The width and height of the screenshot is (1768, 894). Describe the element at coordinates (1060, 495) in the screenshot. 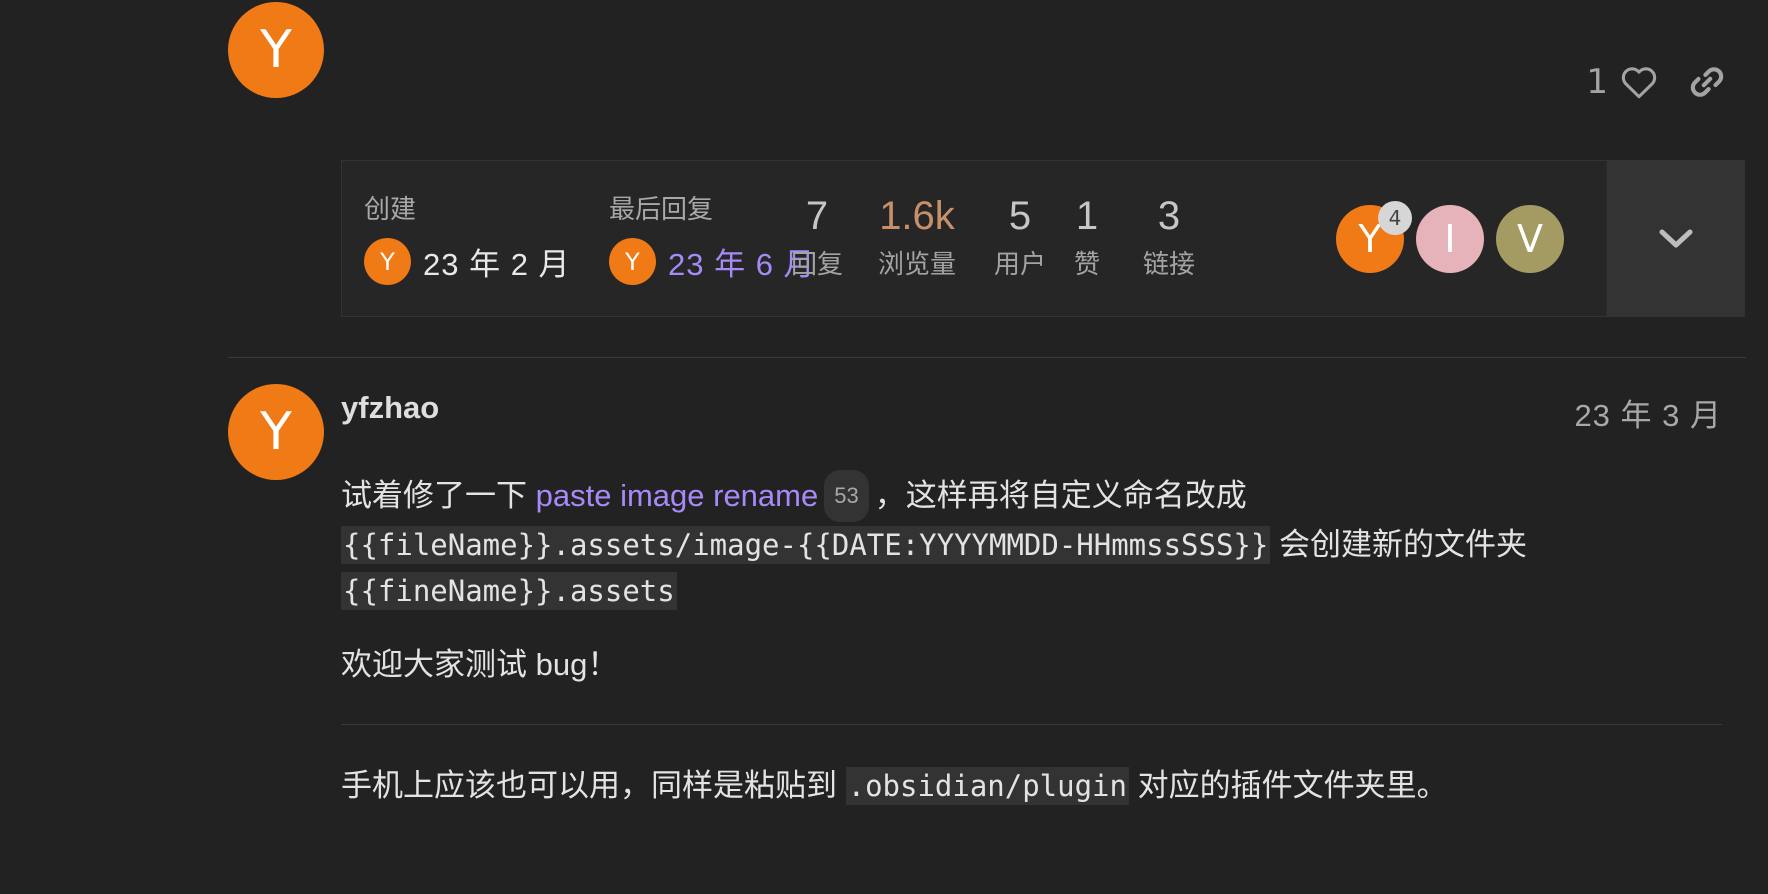

I see `text-segment: ，这样再将自定义命名改成` at that location.